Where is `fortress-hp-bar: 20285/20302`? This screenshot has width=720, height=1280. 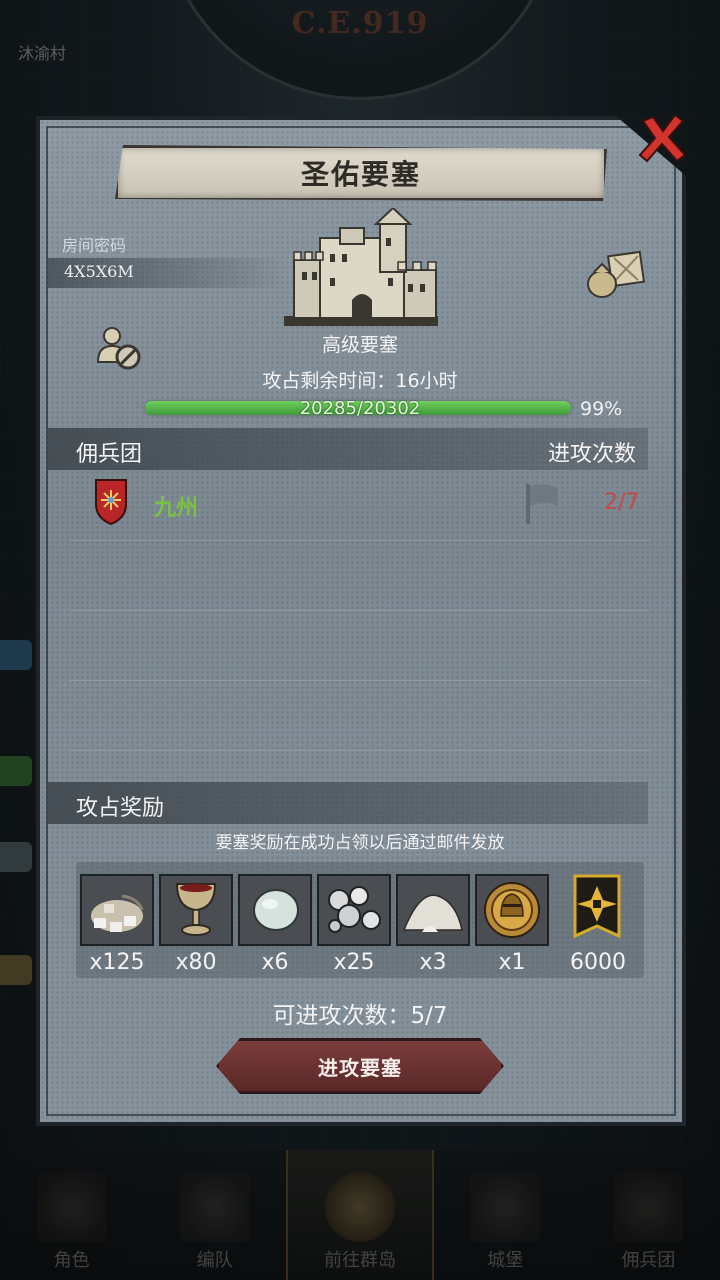 fortress-hp-bar: 20285/20302 is located at coordinates (360, 408).